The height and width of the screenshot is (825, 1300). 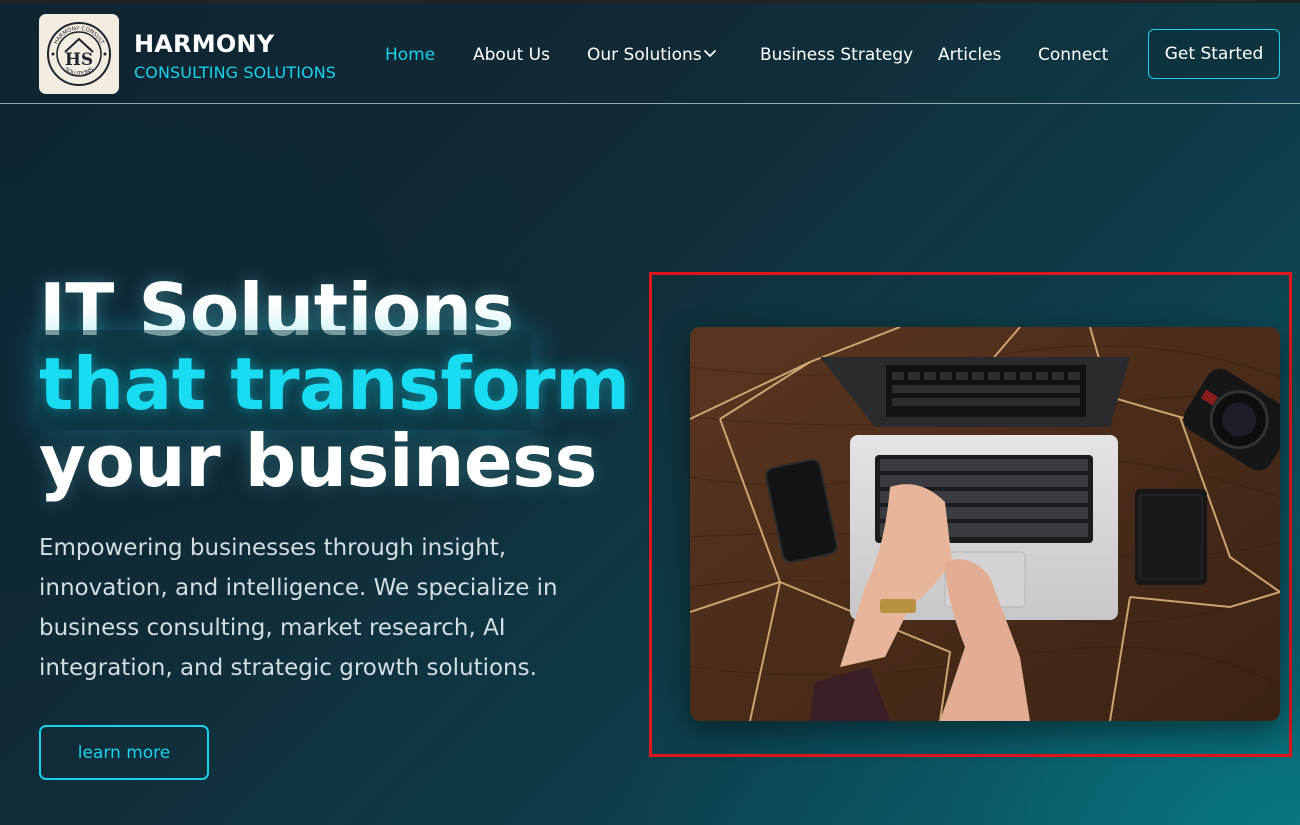 I want to click on svg-text: HS, so click(x=79, y=60).